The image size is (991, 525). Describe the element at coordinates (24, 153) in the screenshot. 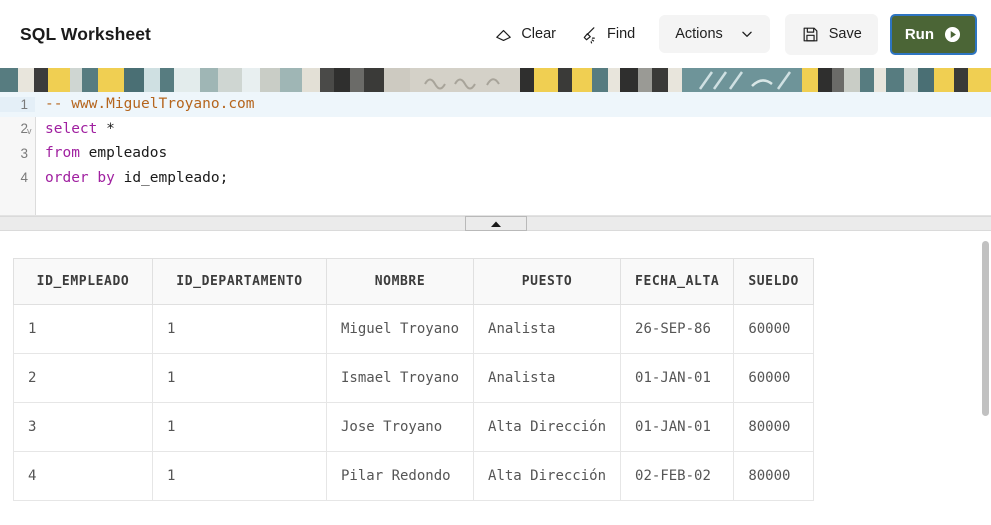

I see `line-number: 3` at that location.